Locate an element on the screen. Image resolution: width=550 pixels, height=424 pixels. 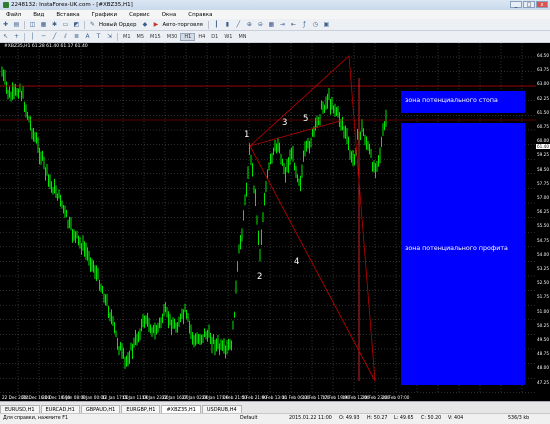
price-label: 58.50 is located at coordinates (543, 169).